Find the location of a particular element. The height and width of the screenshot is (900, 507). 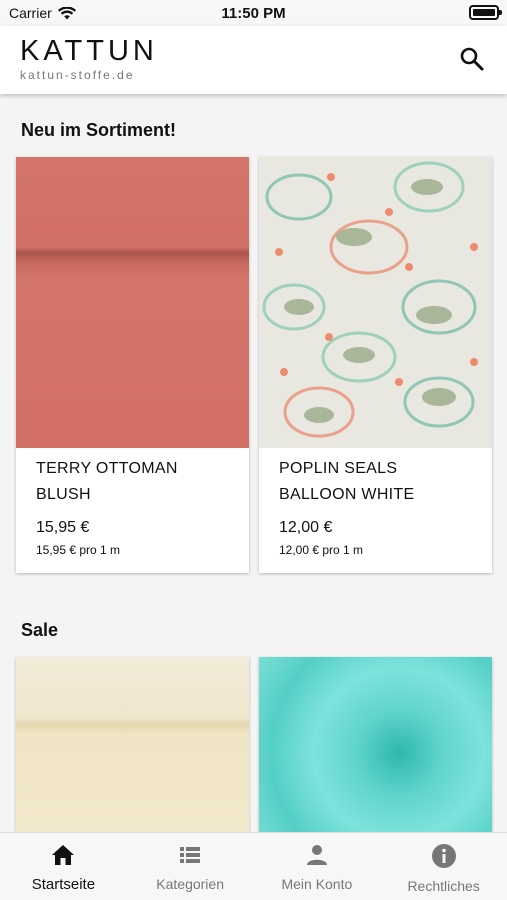

app-header: KATTUN kattun-stoffe.de is located at coordinates (253, 60).